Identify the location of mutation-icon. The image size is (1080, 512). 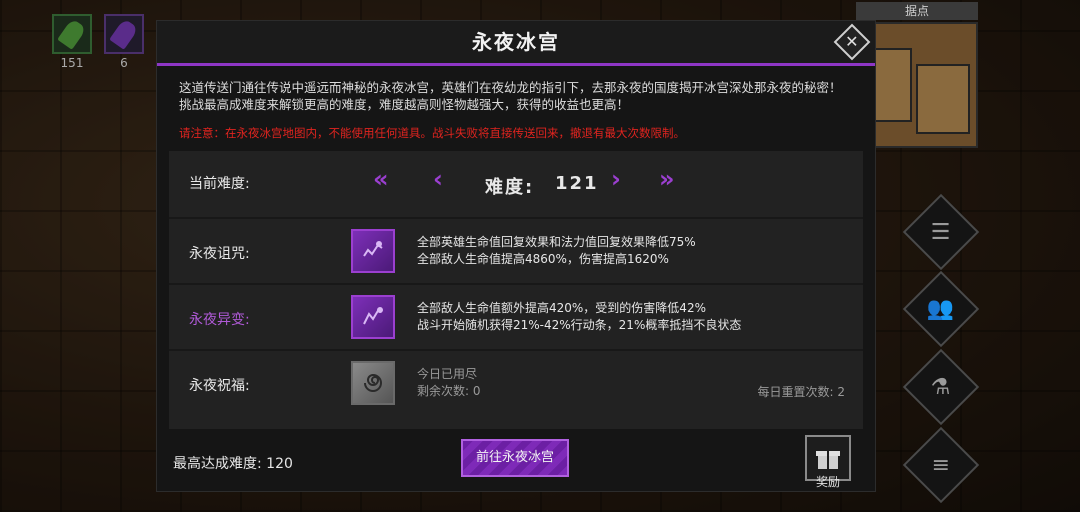
(373, 317).